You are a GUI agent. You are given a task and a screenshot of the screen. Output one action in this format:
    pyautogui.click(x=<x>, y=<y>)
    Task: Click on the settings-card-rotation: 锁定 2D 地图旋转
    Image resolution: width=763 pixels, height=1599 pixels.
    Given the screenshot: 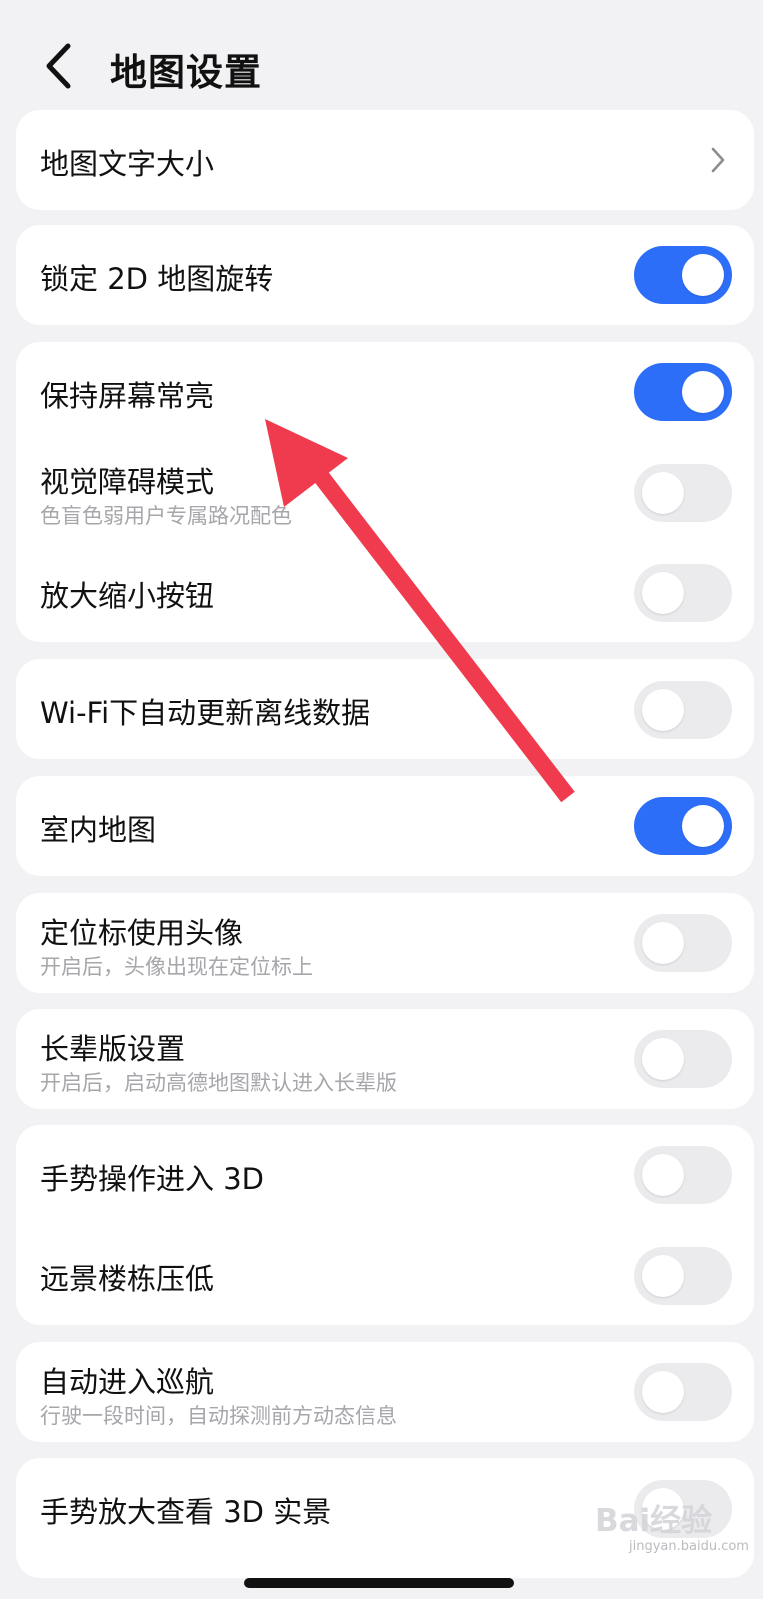 What is the action you would take?
    pyautogui.click(x=385, y=275)
    